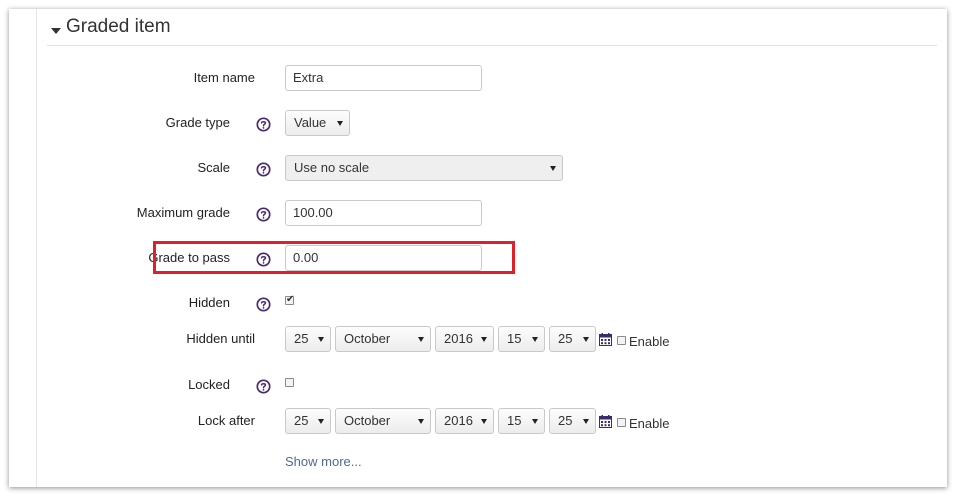  What do you see at coordinates (213, 167) in the screenshot?
I see `scale-label: Scale` at bounding box center [213, 167].